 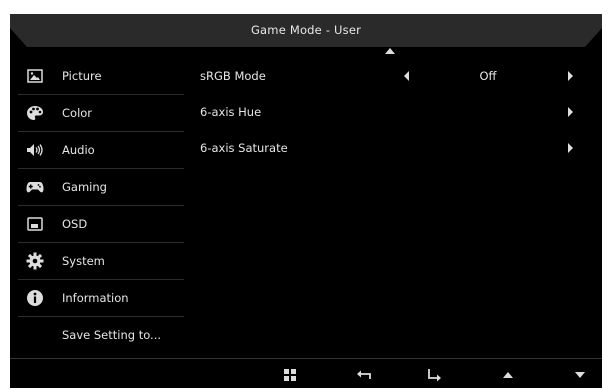 What do you see at coordinates (290, 375) in the screenshot?
I see `menu-grid-icon` at bounding box center [290, 375].